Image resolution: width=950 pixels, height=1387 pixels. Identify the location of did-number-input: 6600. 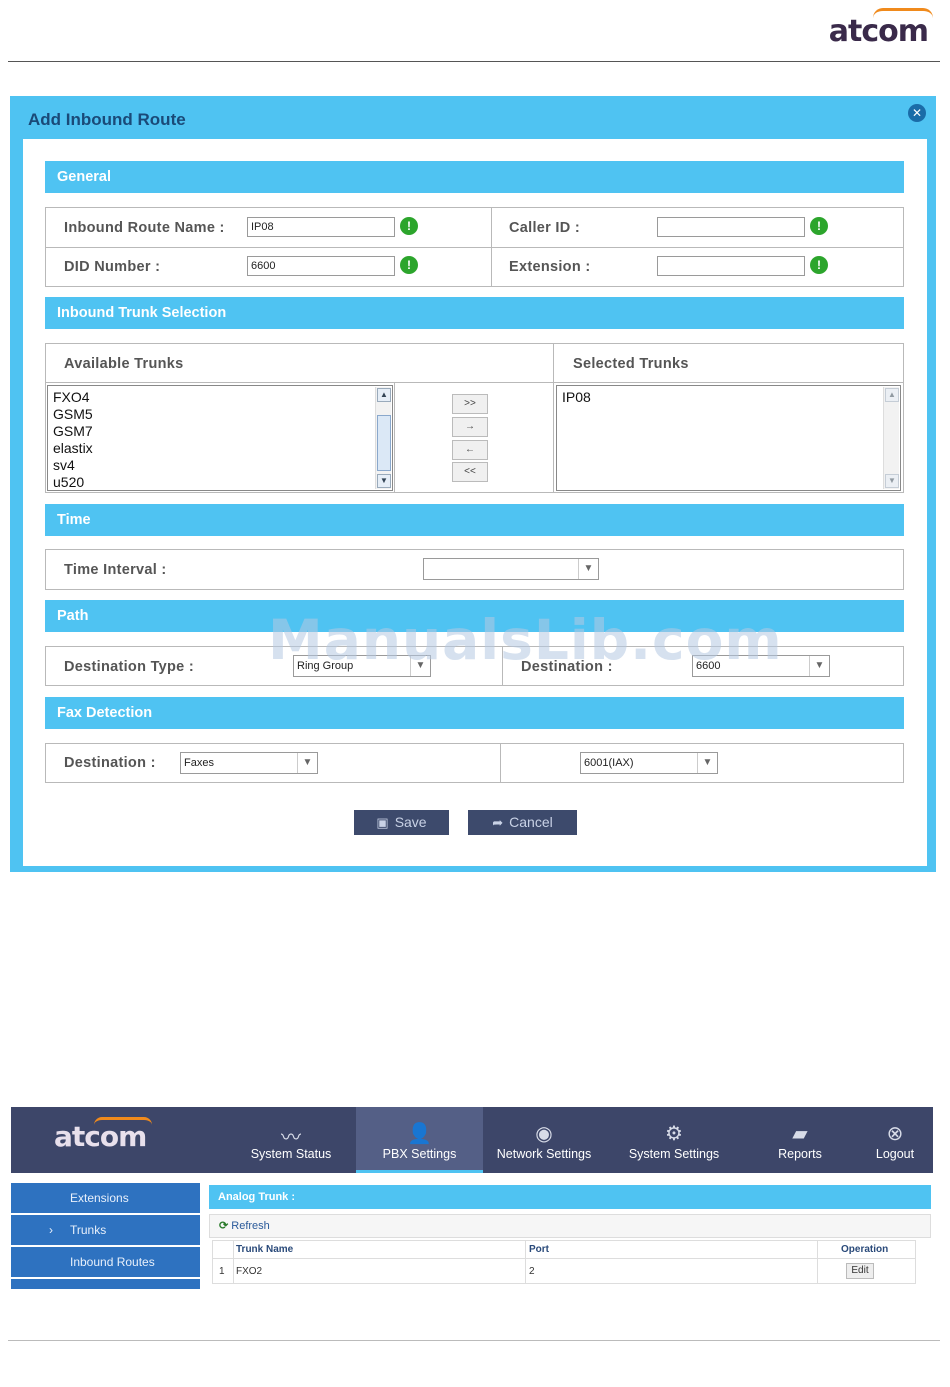
(321, 266).